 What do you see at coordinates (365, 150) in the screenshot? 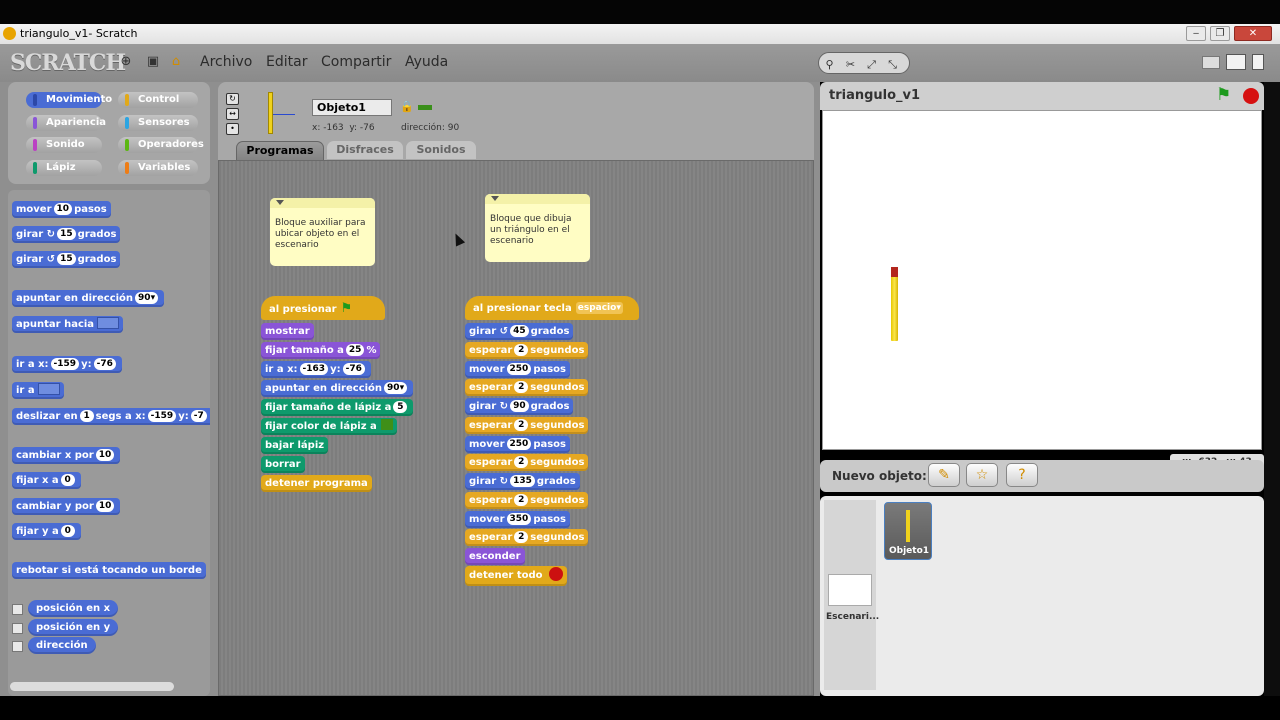
I see `tab-disfraces: Disfraces` at bounding box center [365, 150].